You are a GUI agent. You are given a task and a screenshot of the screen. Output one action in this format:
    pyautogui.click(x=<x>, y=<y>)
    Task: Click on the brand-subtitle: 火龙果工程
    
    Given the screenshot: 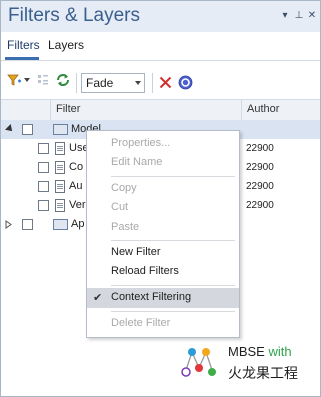 What is the action you would take?
    pyautogui.click(x=263, y=373)
    